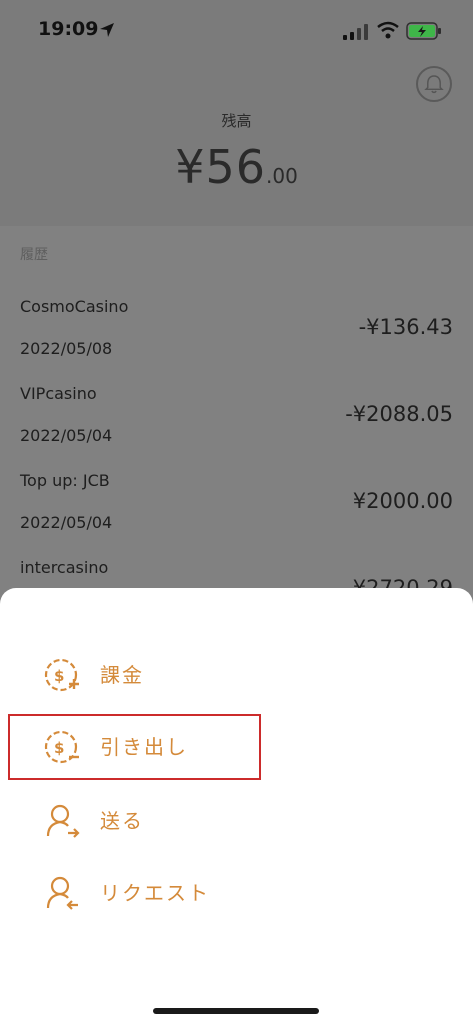 This screenshot has height=1024, width=473. What do you see at coordinates (236, 821) in the screenshot?
I see `send-menu-item: 送る` at bounding box center [236, 821].